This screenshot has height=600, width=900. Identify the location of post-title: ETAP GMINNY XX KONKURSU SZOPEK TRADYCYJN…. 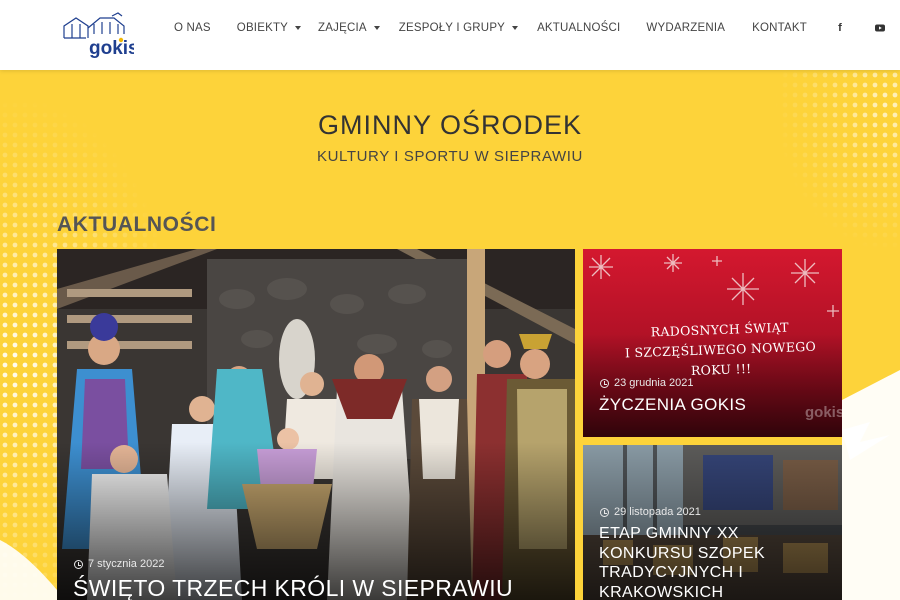
(716, 562).